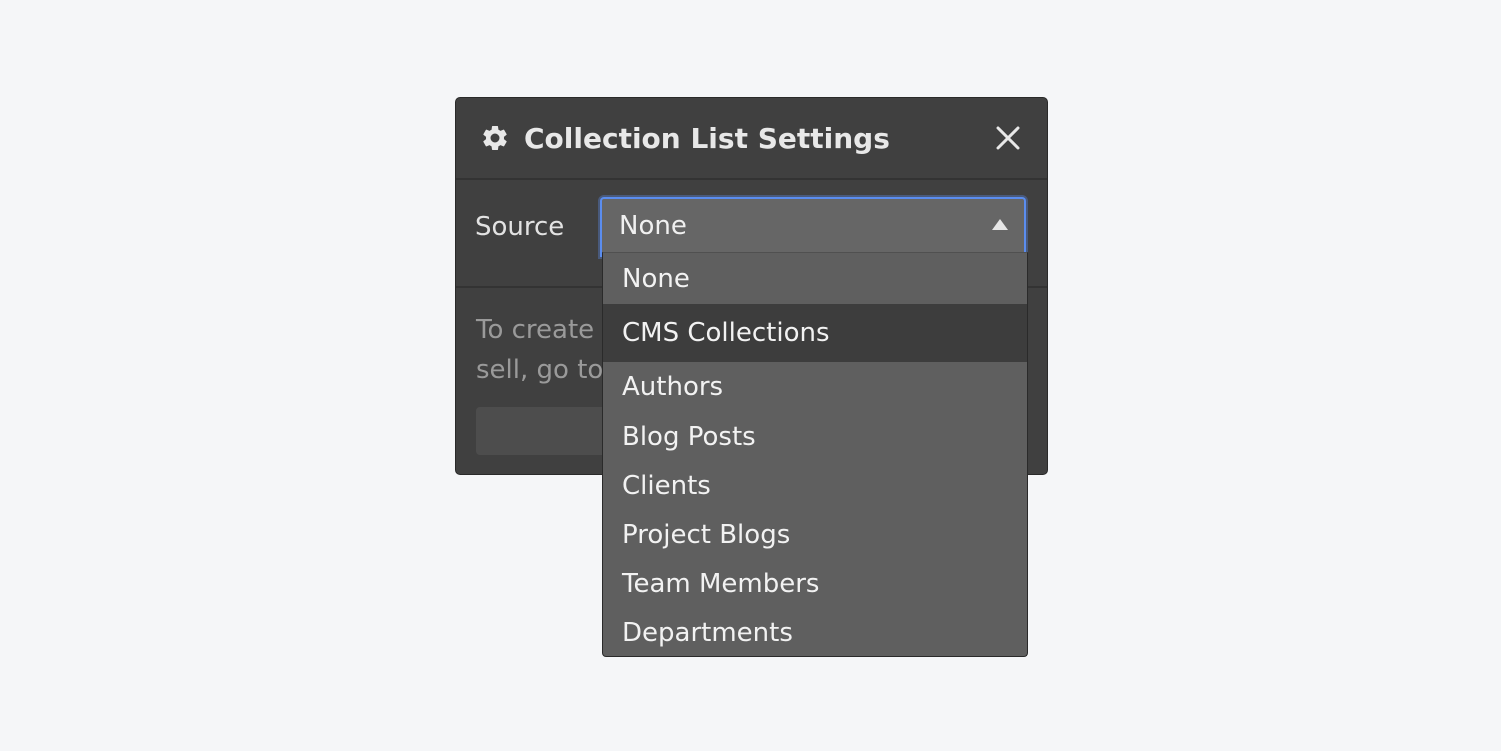  Describe the element at coordinates (539, 350) in the screenshot. I see `help-text: To create sell, go to` at that location.